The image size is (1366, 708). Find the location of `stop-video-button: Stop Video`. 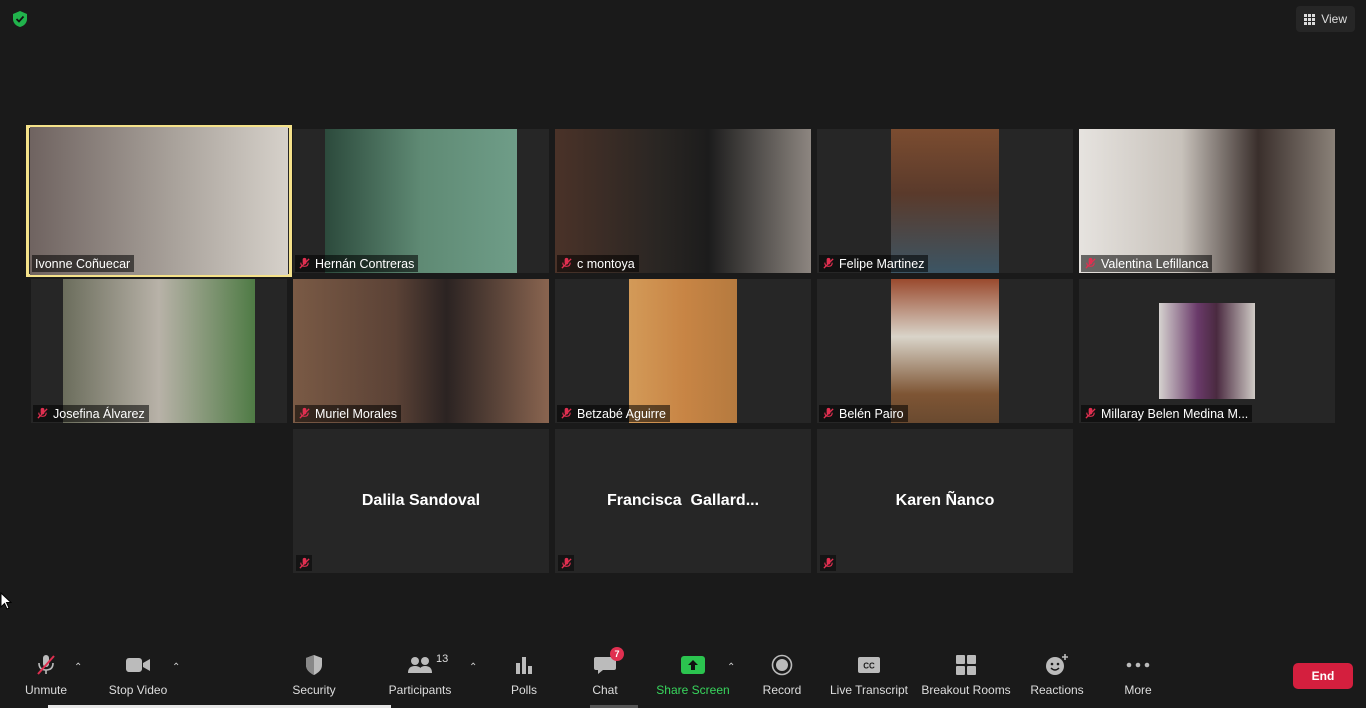

stop-video-button: Stop Video is located at coordinates (138, 678).